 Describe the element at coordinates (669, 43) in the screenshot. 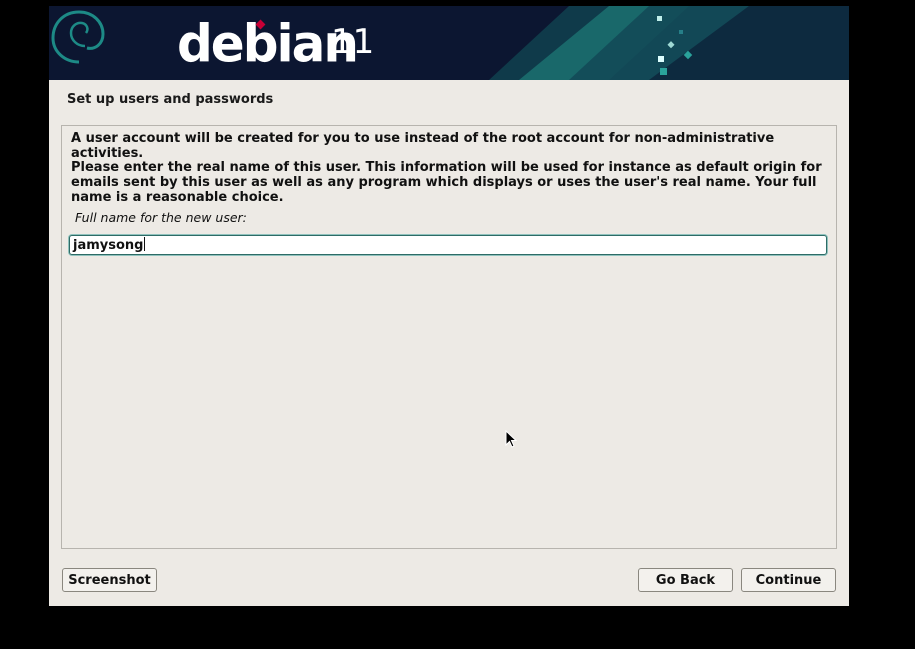

I see `banner-decoration` at that location.